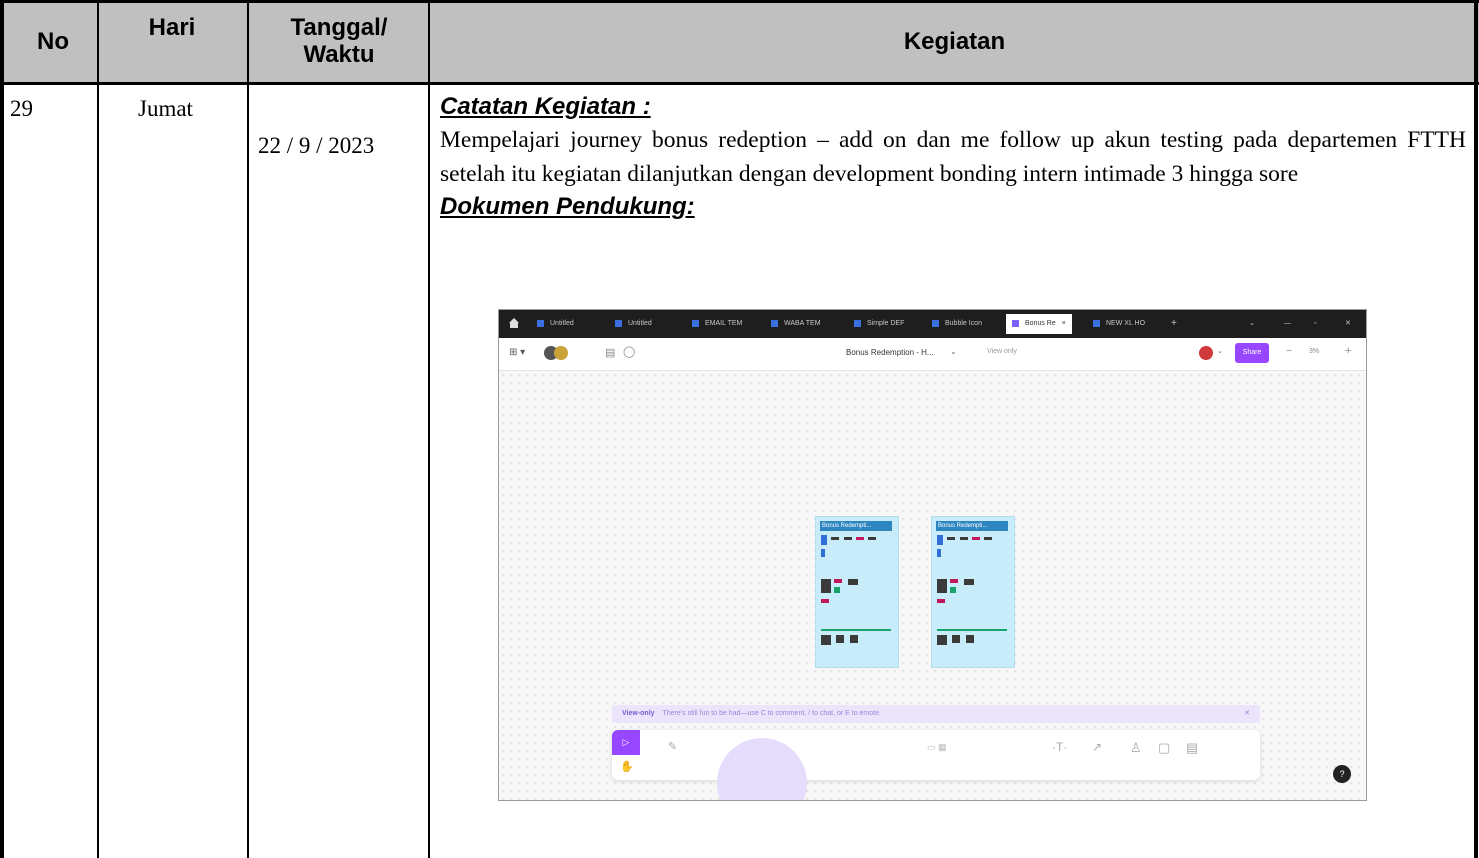 The image size is (1479, 858). What do you see at coordinates (1220, 351) in the screenshot?
I see `avatar-chevron-icon: ⌄` at bounding box center [1220, 351].